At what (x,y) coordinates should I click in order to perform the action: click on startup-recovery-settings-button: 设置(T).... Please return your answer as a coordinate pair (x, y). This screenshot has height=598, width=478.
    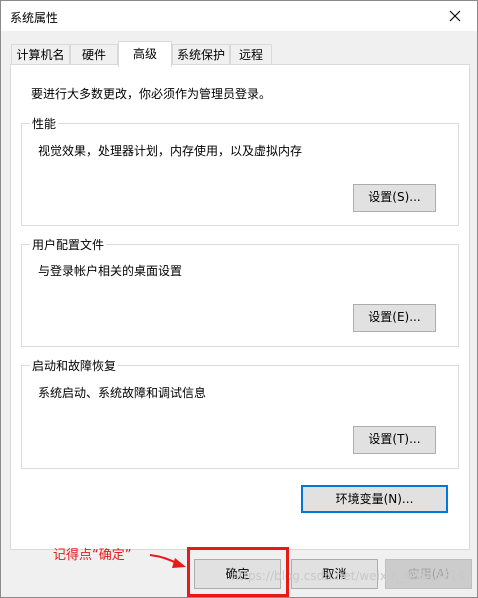
    Looking at the image, I should click on (394, 440).